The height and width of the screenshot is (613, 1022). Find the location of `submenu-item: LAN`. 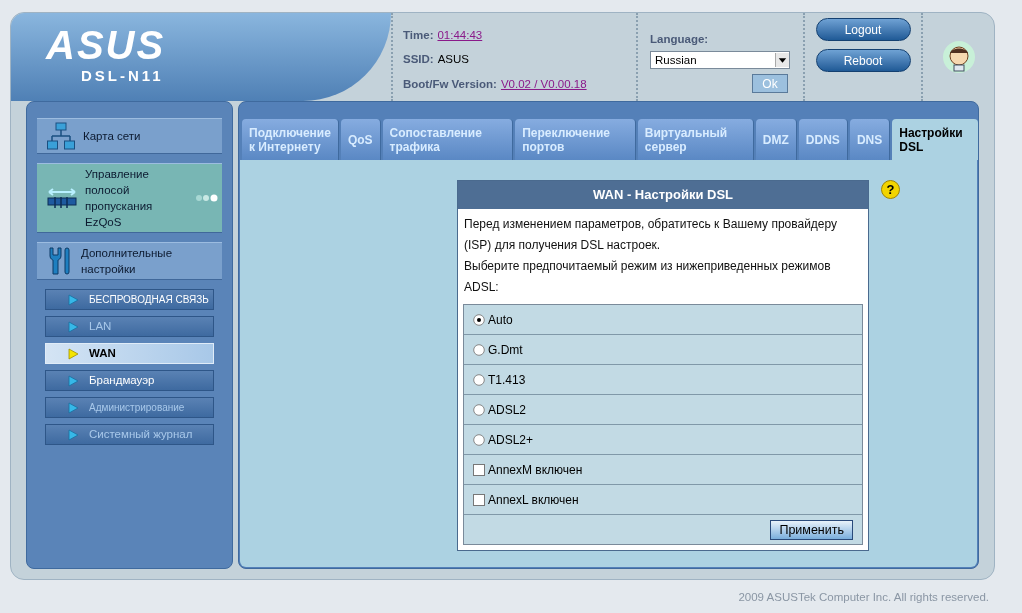

submenu-item: LAN is located at coordinates (129, 326).